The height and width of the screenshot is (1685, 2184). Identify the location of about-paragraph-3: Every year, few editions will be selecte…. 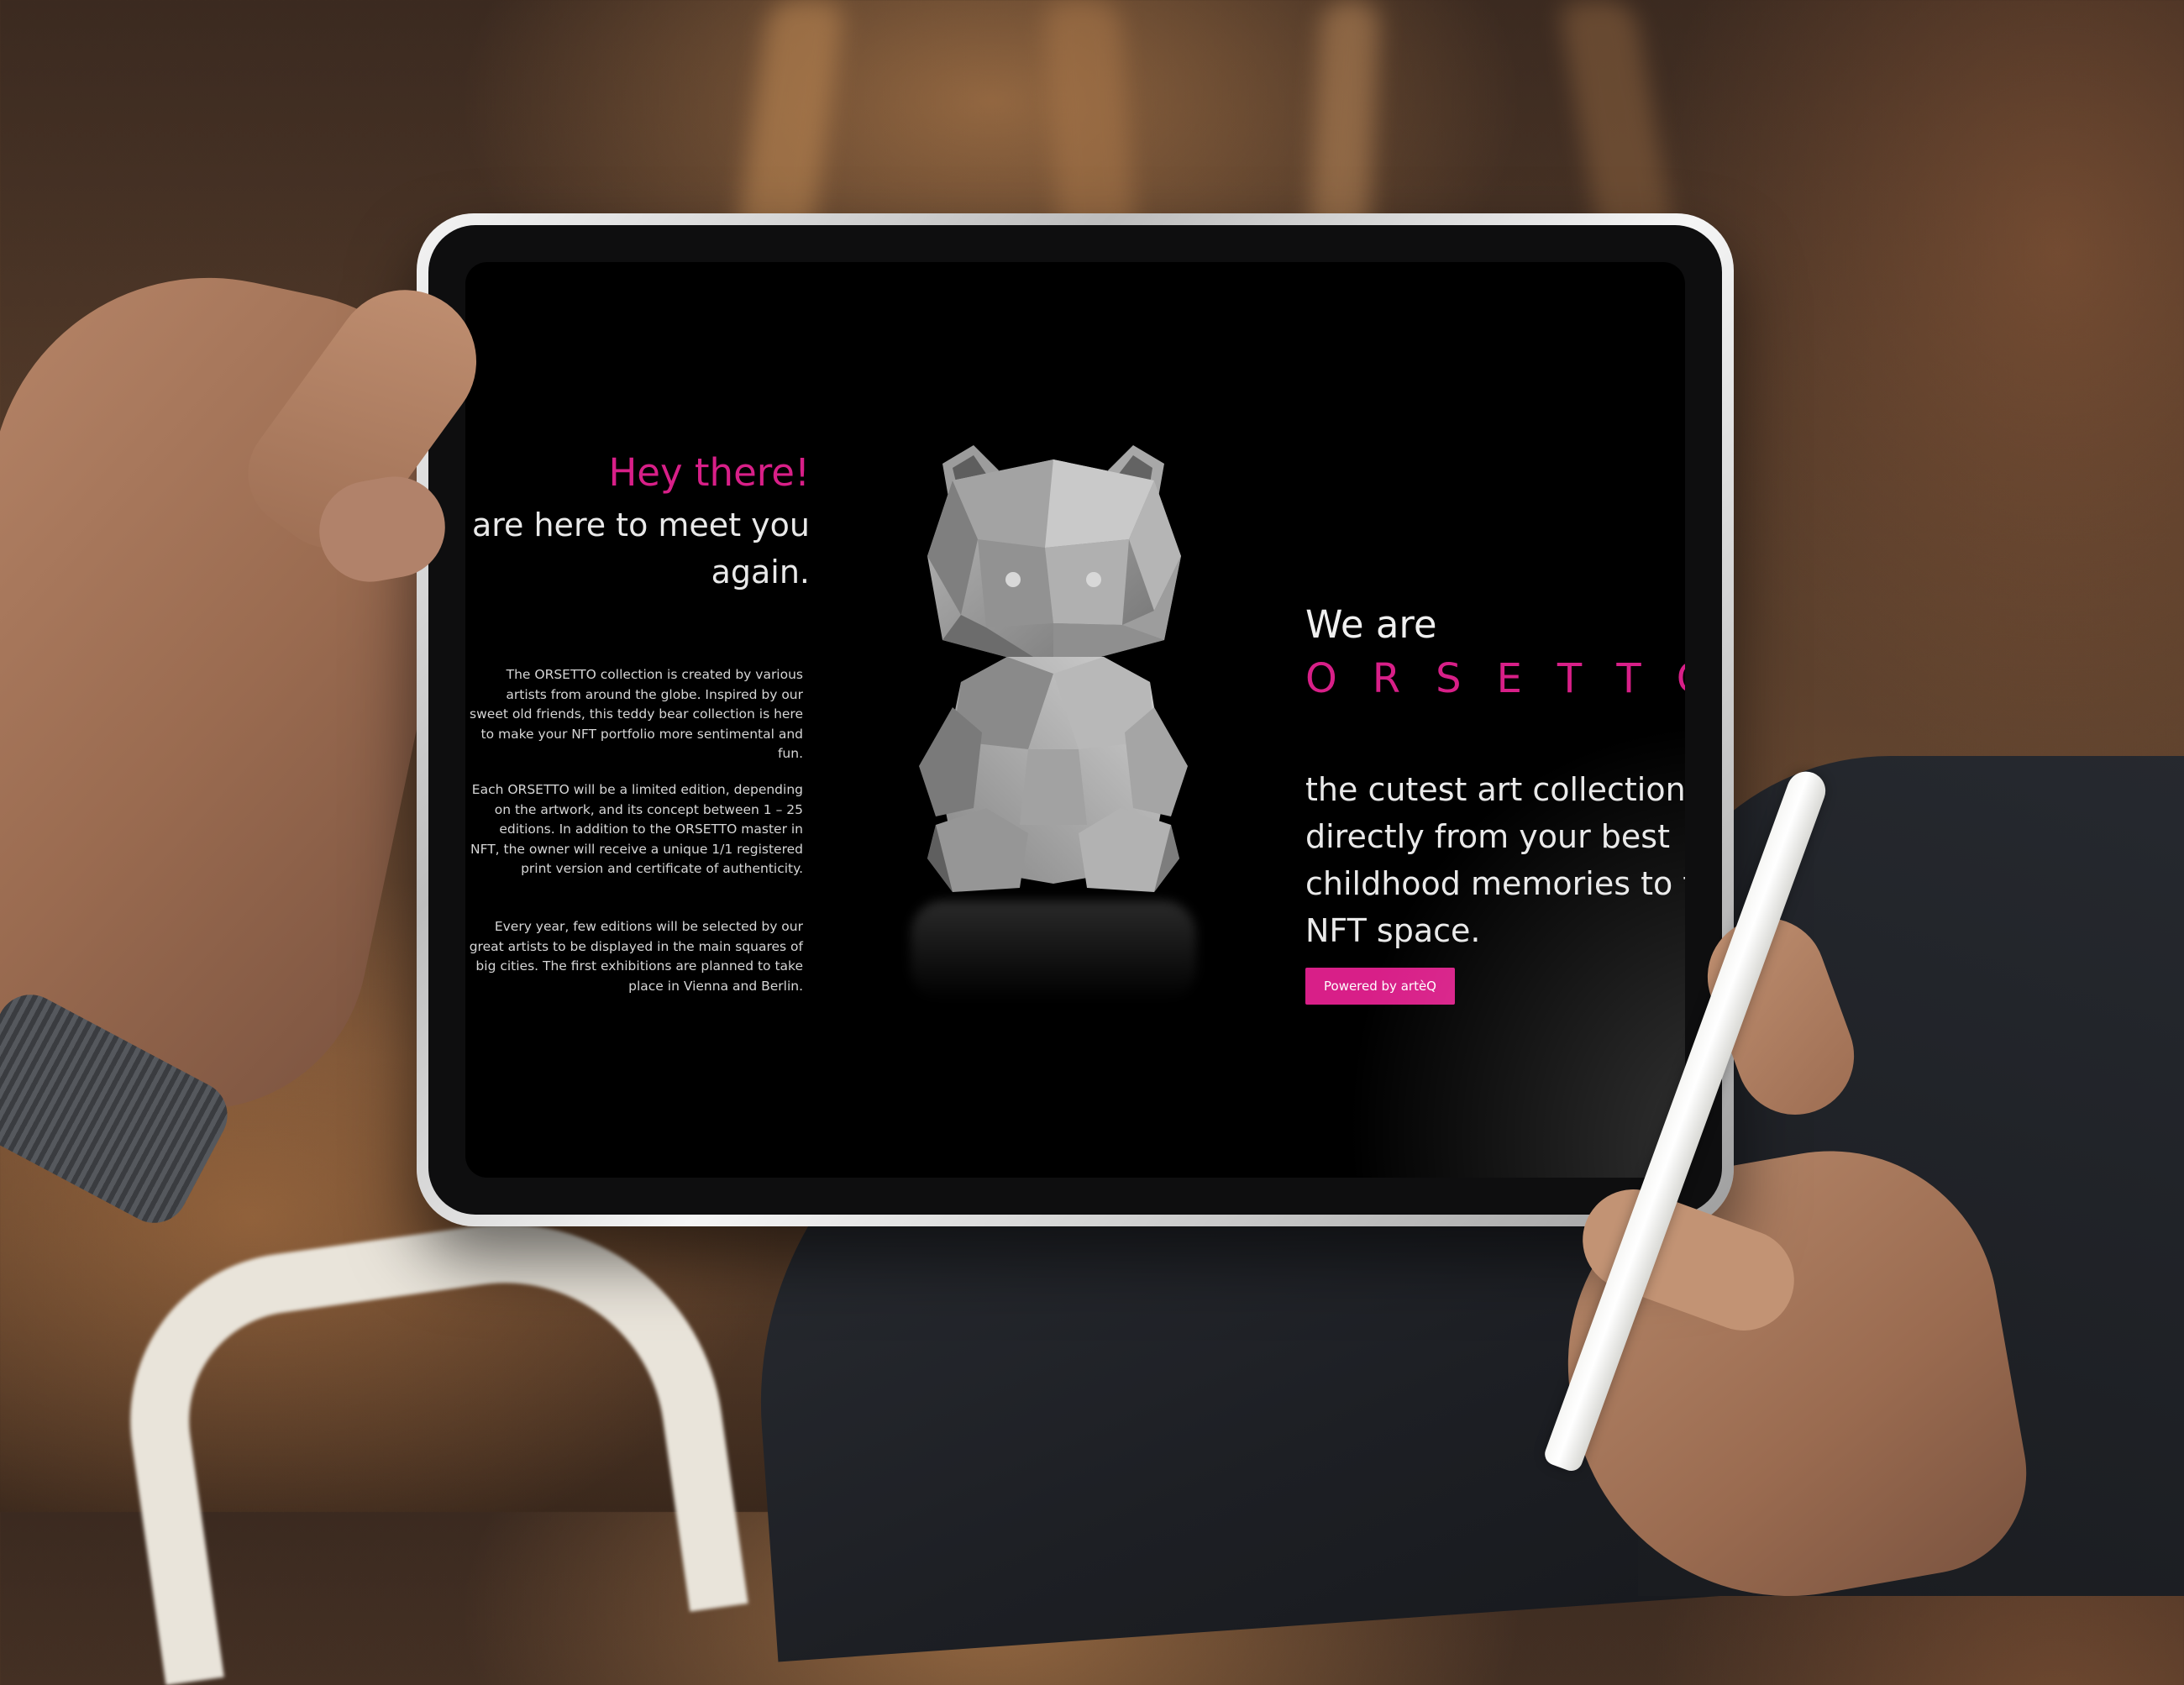
(636, 956).